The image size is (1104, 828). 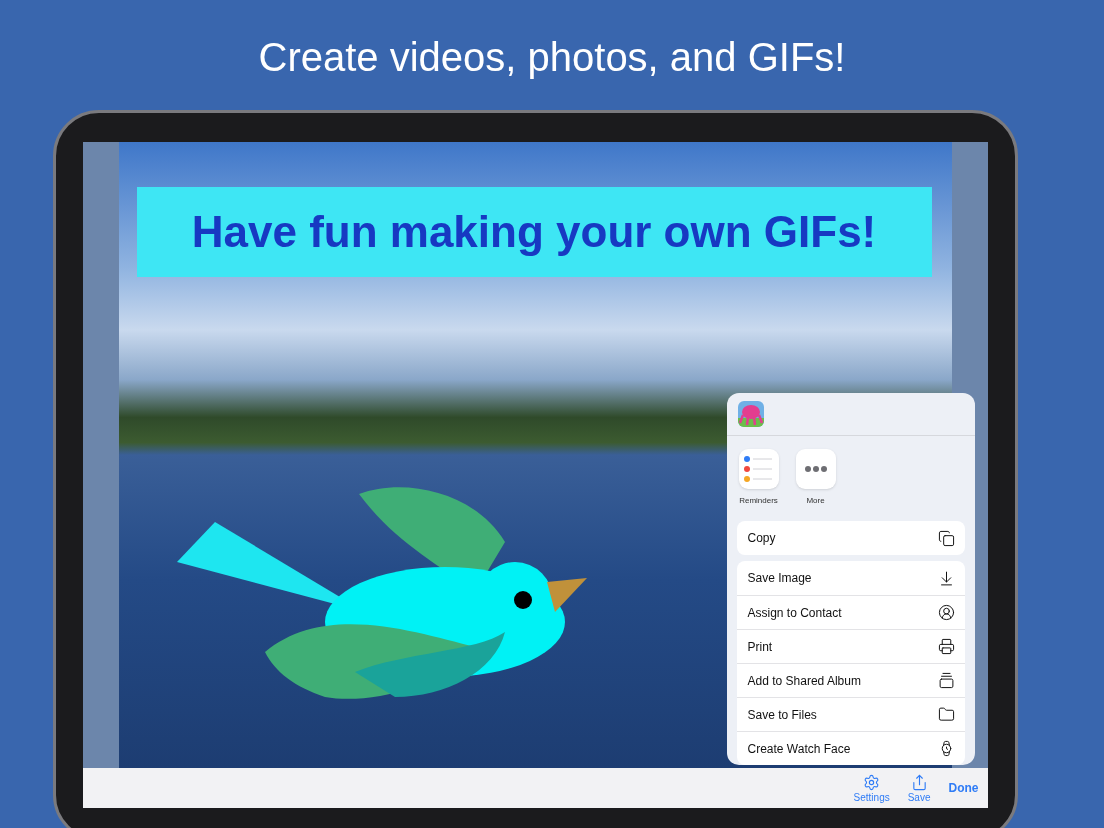 What do you see at coordinates (850, 538) in the screenshot?
I see `share-action: Copy` at bounding box center [850, 538].